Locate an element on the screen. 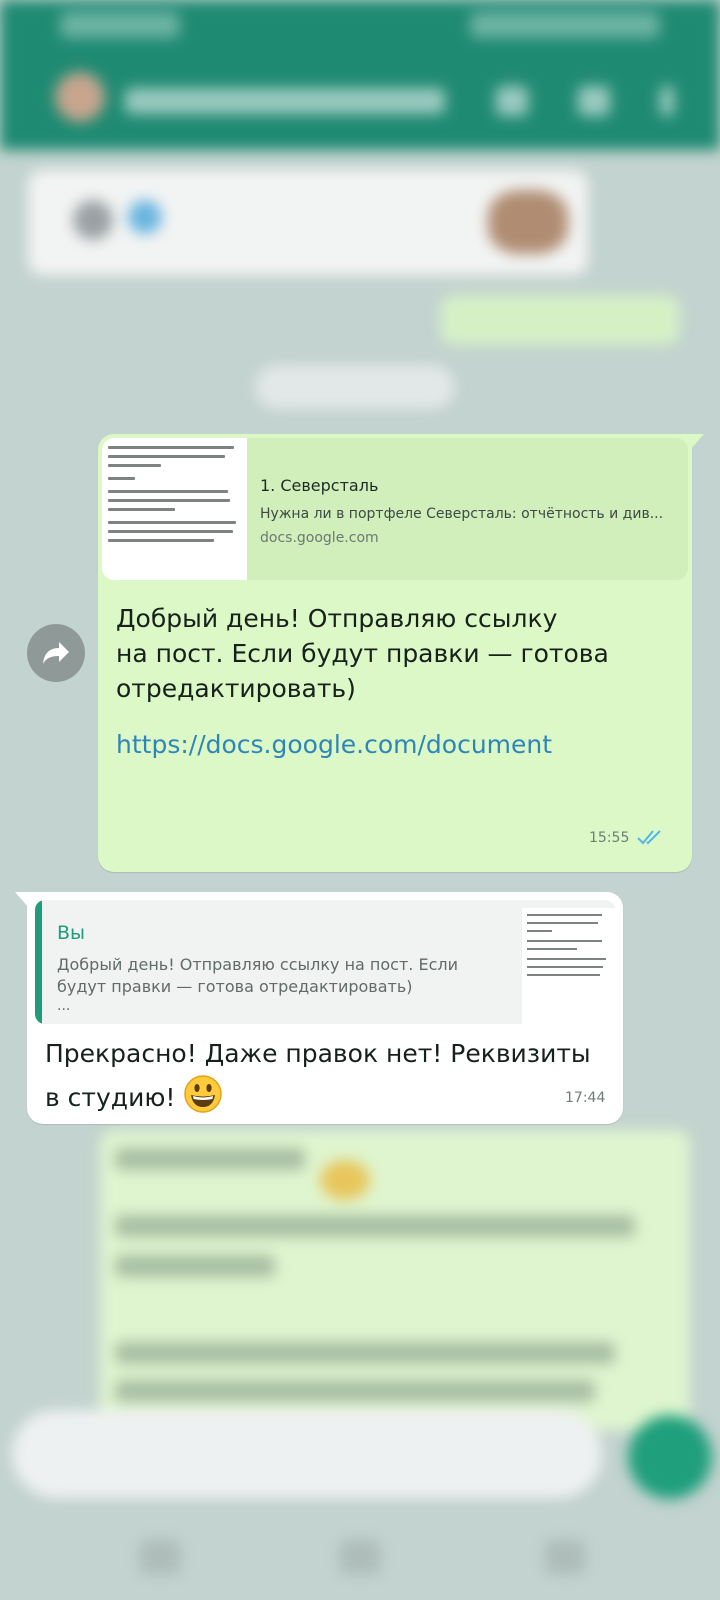 This screenshot has width=720, height=1600. chat-title is located at coordinates (285, 101).